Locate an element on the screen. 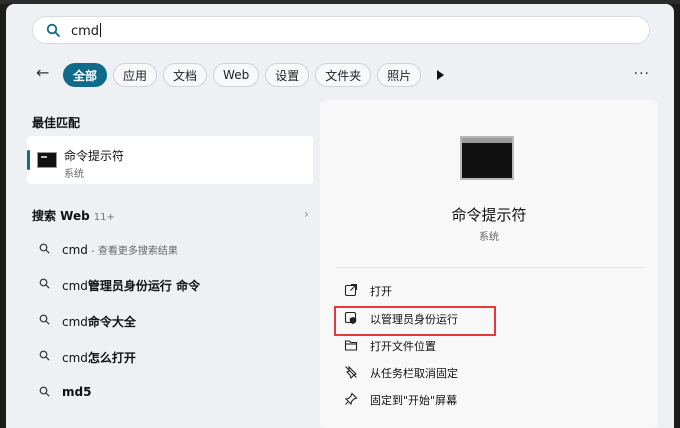 This screenshot has height=428, width=680. more-filters-play-icon is located at coordinates (441, 75).